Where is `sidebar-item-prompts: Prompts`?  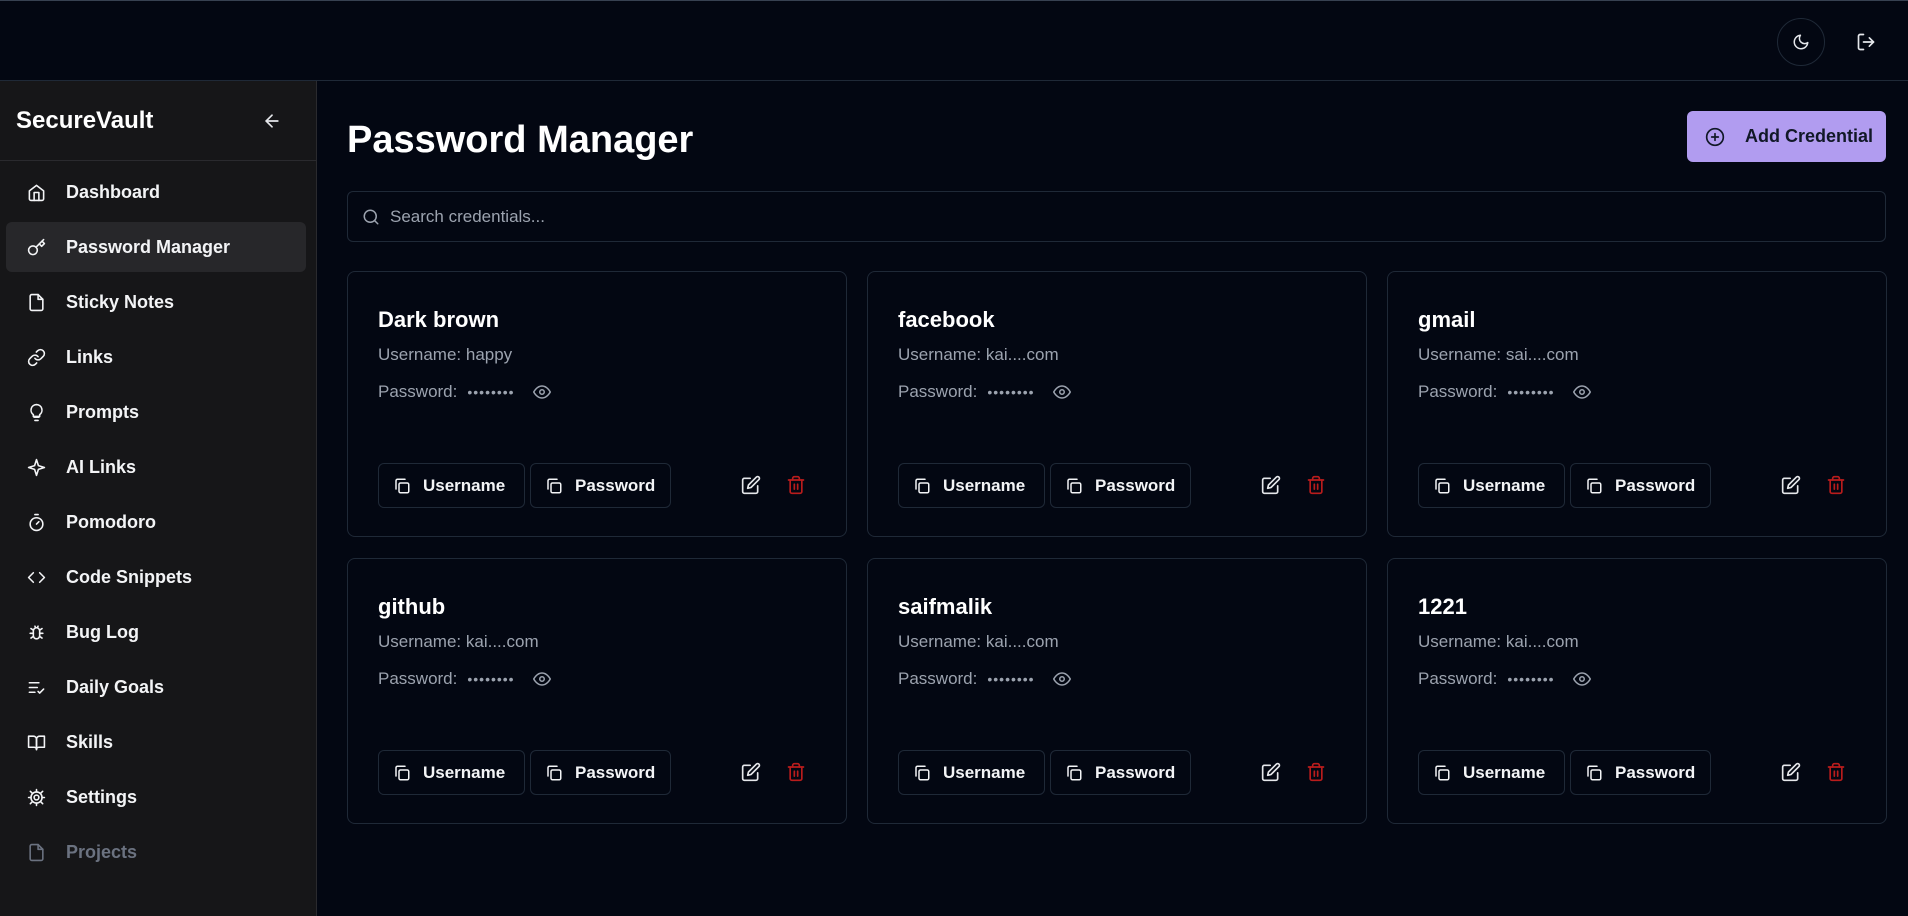 sidebar-item-prompts: Prompts is located at coordinates (156, 412).